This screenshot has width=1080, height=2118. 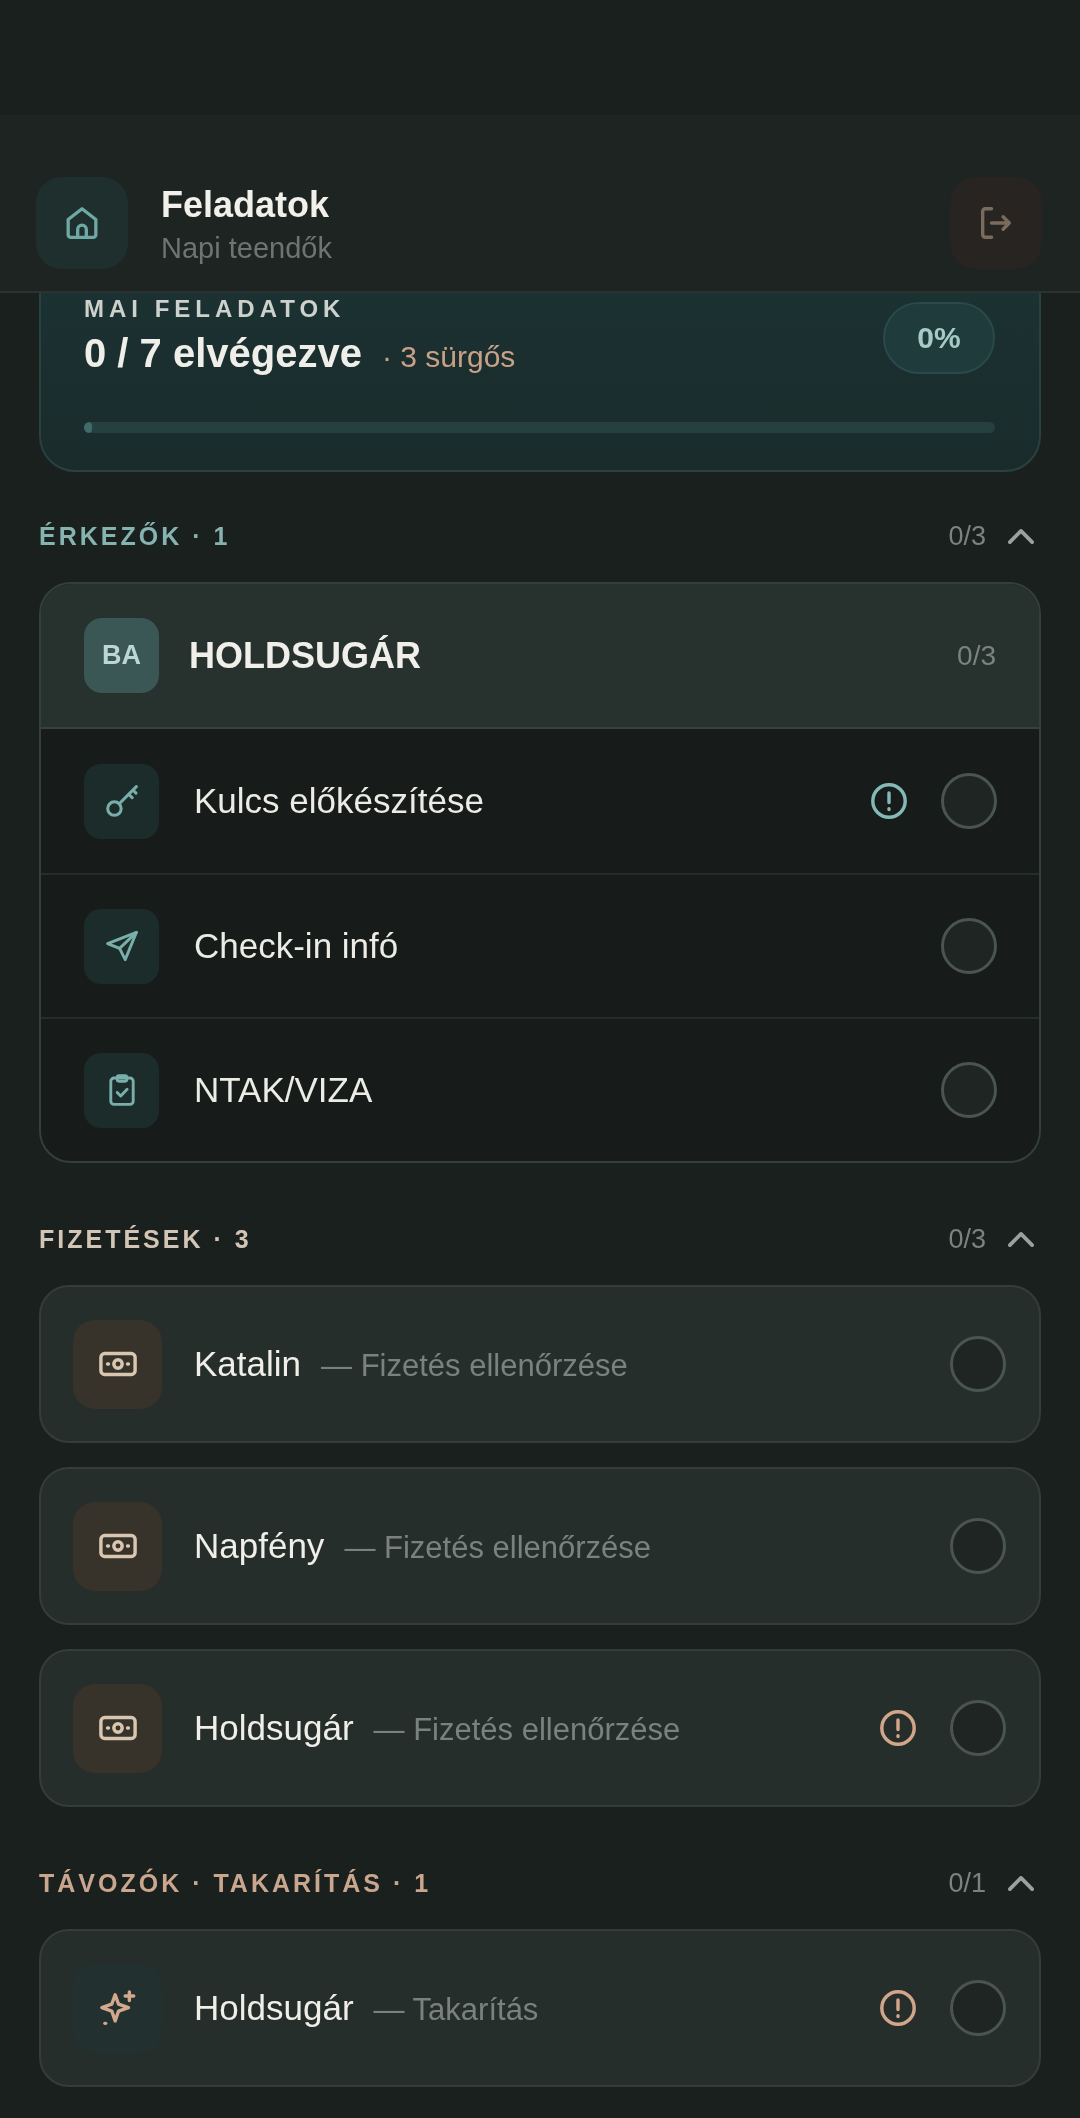 I want to click on task-label: Kulcs előkészítése, so click(x=339, y=801).